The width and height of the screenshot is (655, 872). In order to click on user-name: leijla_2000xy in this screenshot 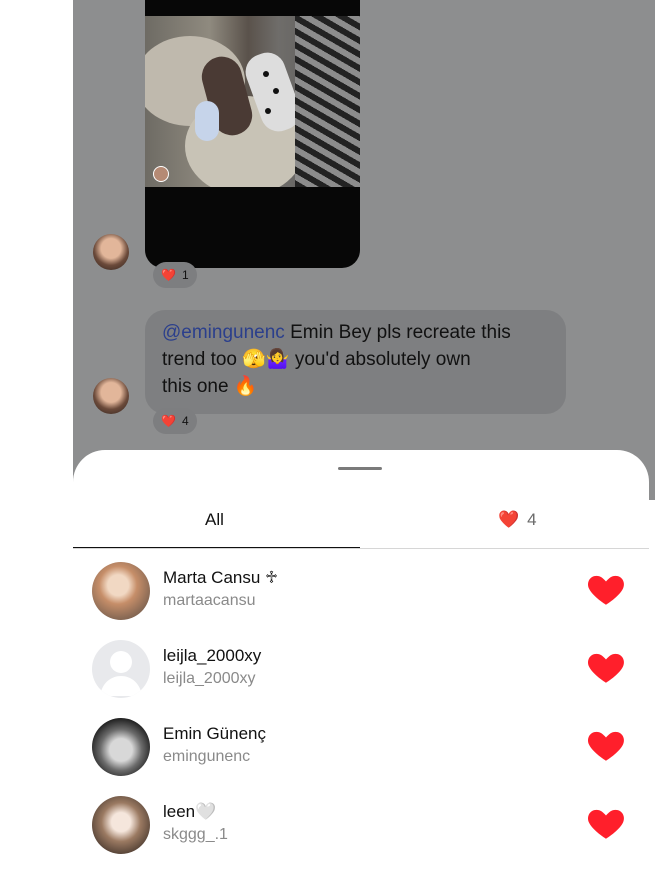, I will do `click(212, 655)`.